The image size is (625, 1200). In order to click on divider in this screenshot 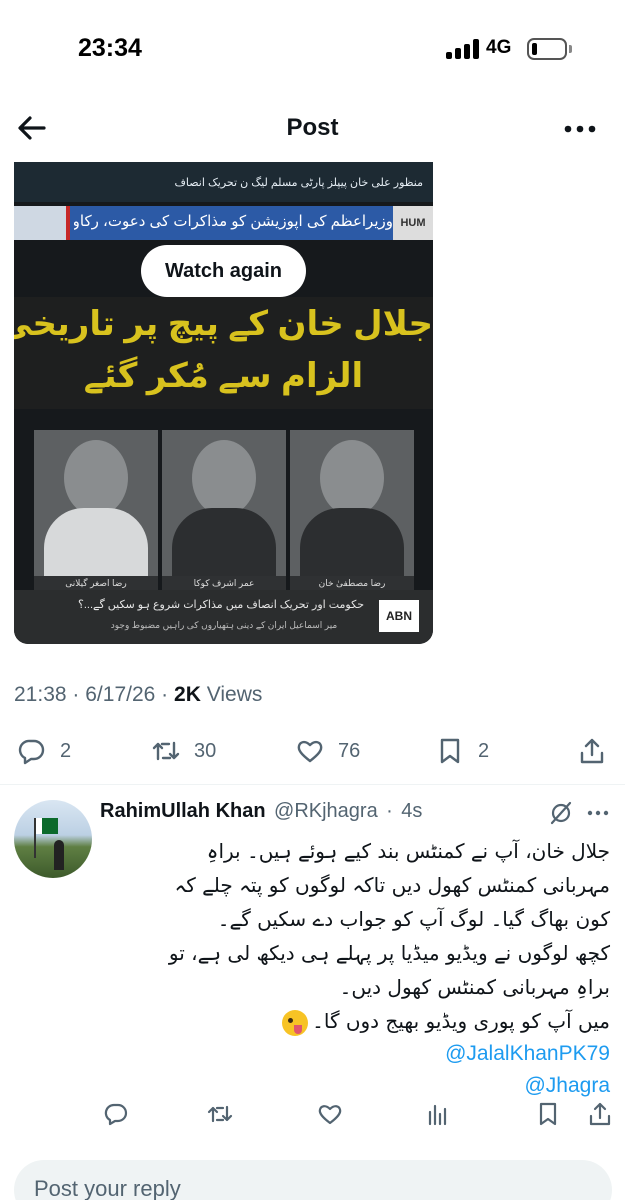, I will do `click(312, 784)`.